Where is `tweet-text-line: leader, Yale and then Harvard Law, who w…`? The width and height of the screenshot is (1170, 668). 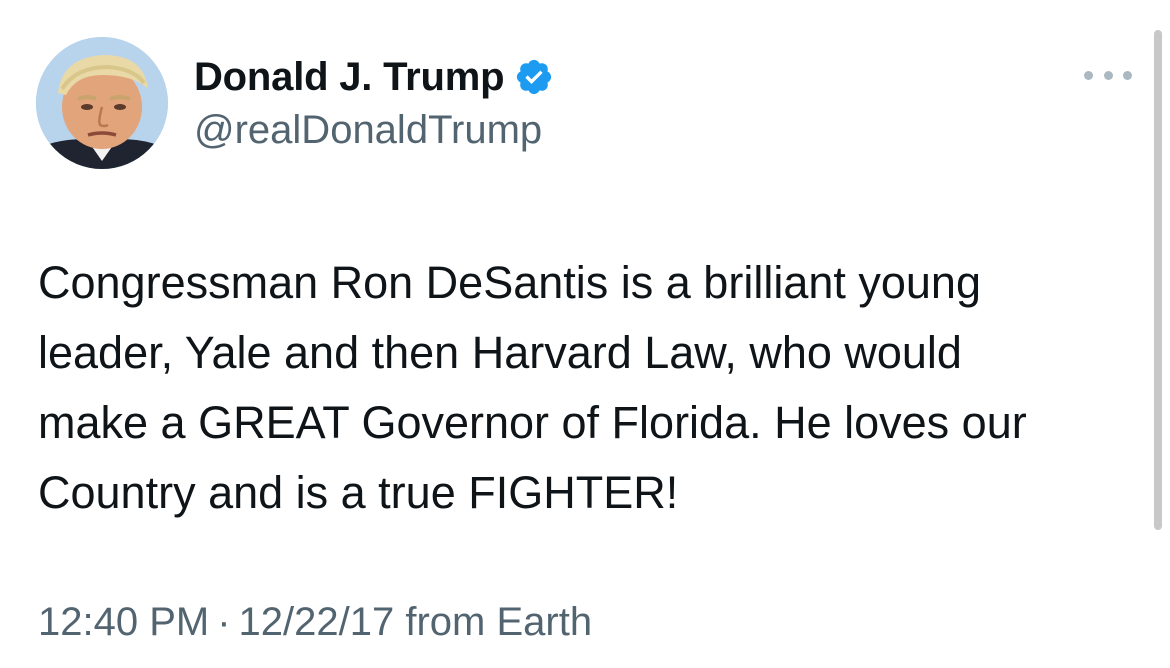
tweet-text-line: leader, Yale and then Harvard Law, who w… is located at coordinates (500, 352).